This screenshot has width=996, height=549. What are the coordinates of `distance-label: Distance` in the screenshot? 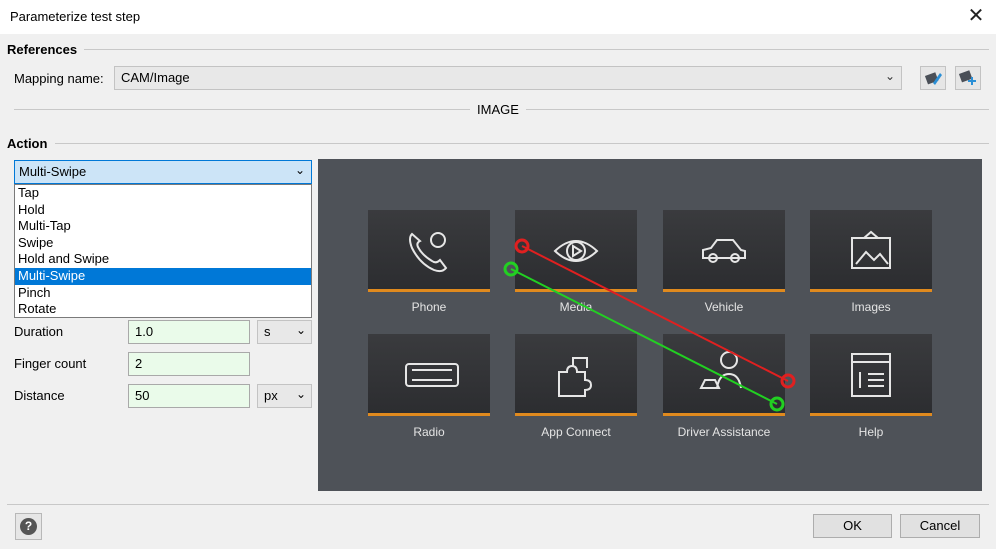 It's located at (39, 395).